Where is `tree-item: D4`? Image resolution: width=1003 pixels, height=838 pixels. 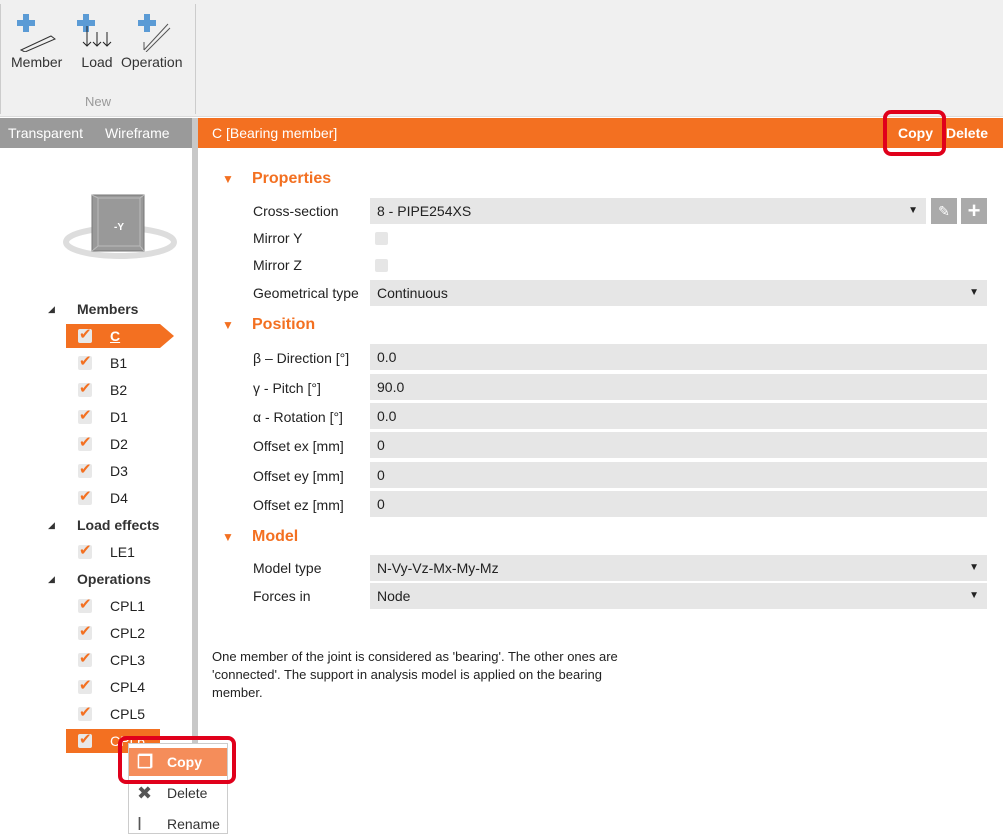 tree-item: D4 is located at coordinates (116, 497).